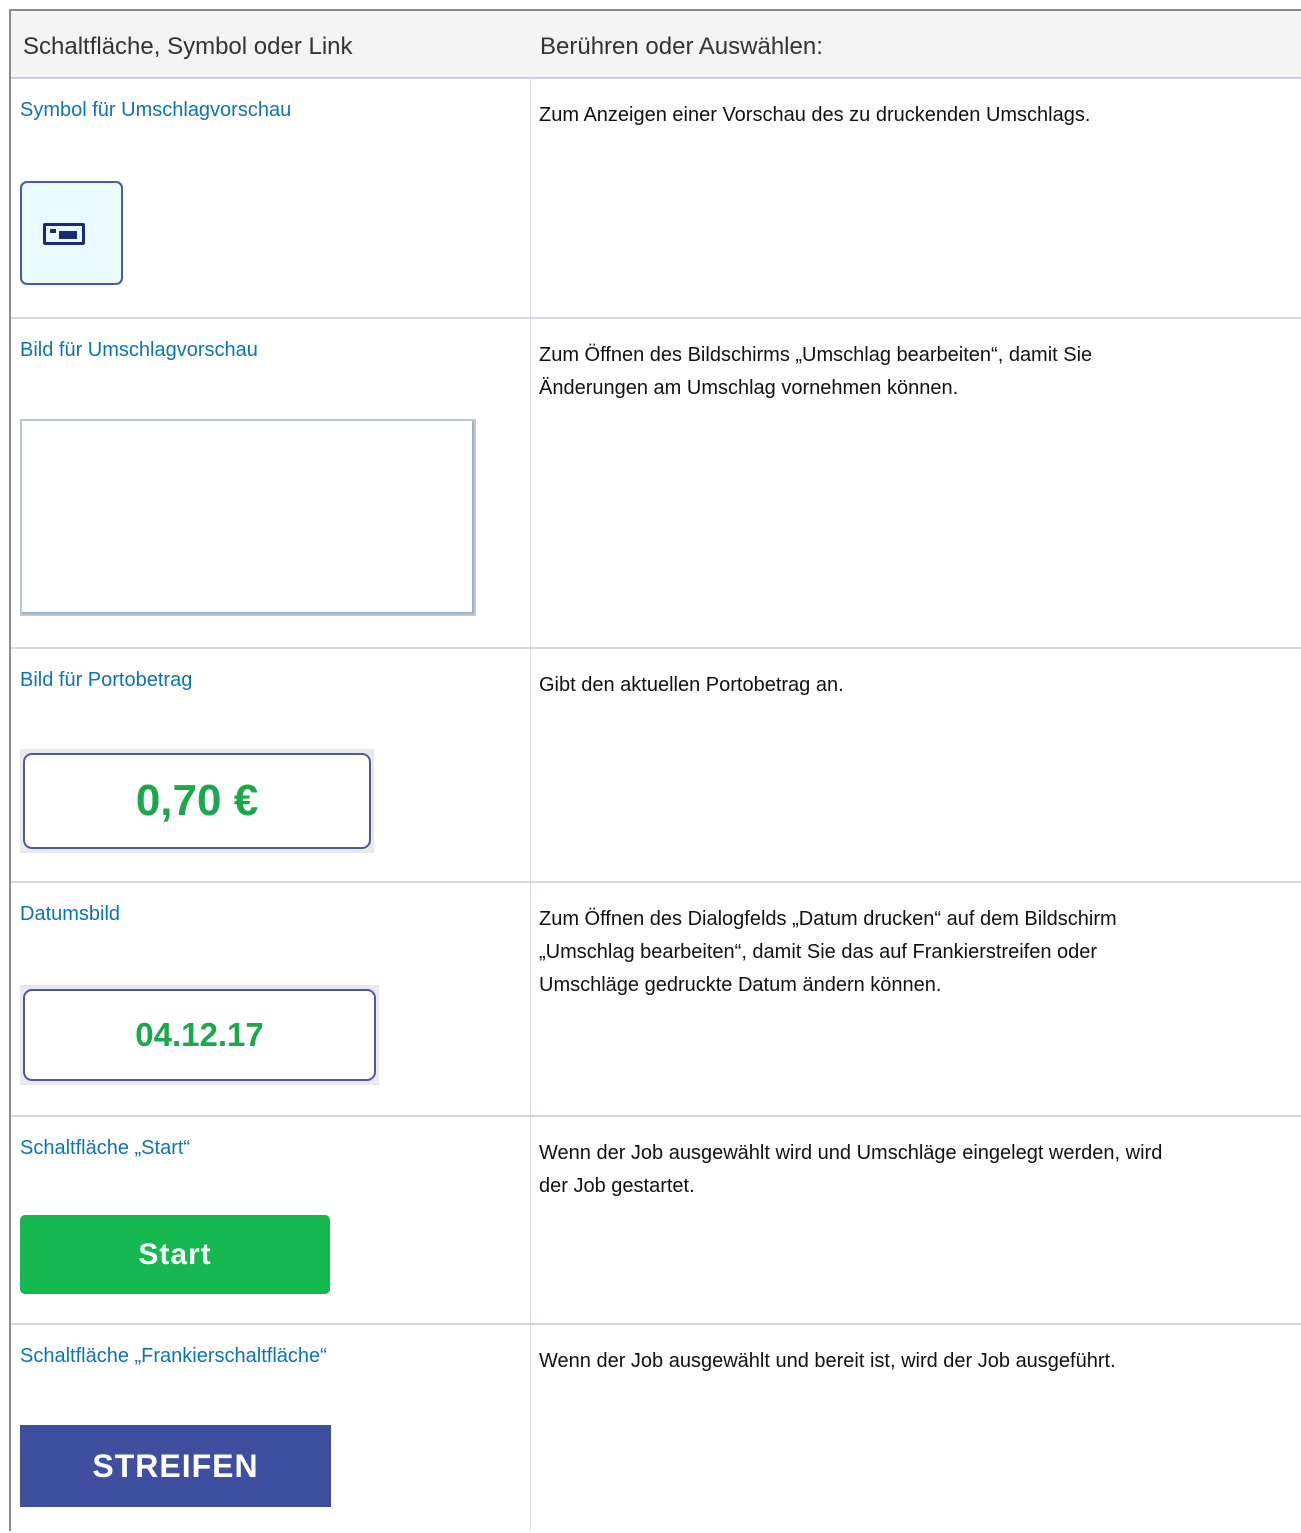  I want to click on date-value: 04.12.17, so click(199, 1035).